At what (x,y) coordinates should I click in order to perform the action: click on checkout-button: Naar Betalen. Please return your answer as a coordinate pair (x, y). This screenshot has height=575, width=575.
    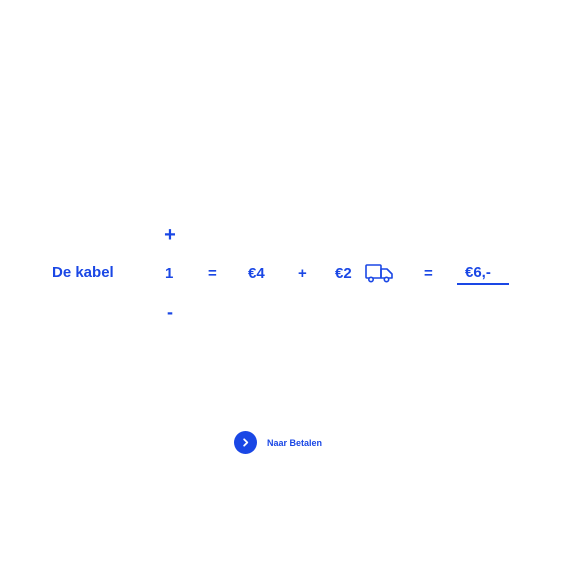
    Looking at the image, I should click on (278, 442).